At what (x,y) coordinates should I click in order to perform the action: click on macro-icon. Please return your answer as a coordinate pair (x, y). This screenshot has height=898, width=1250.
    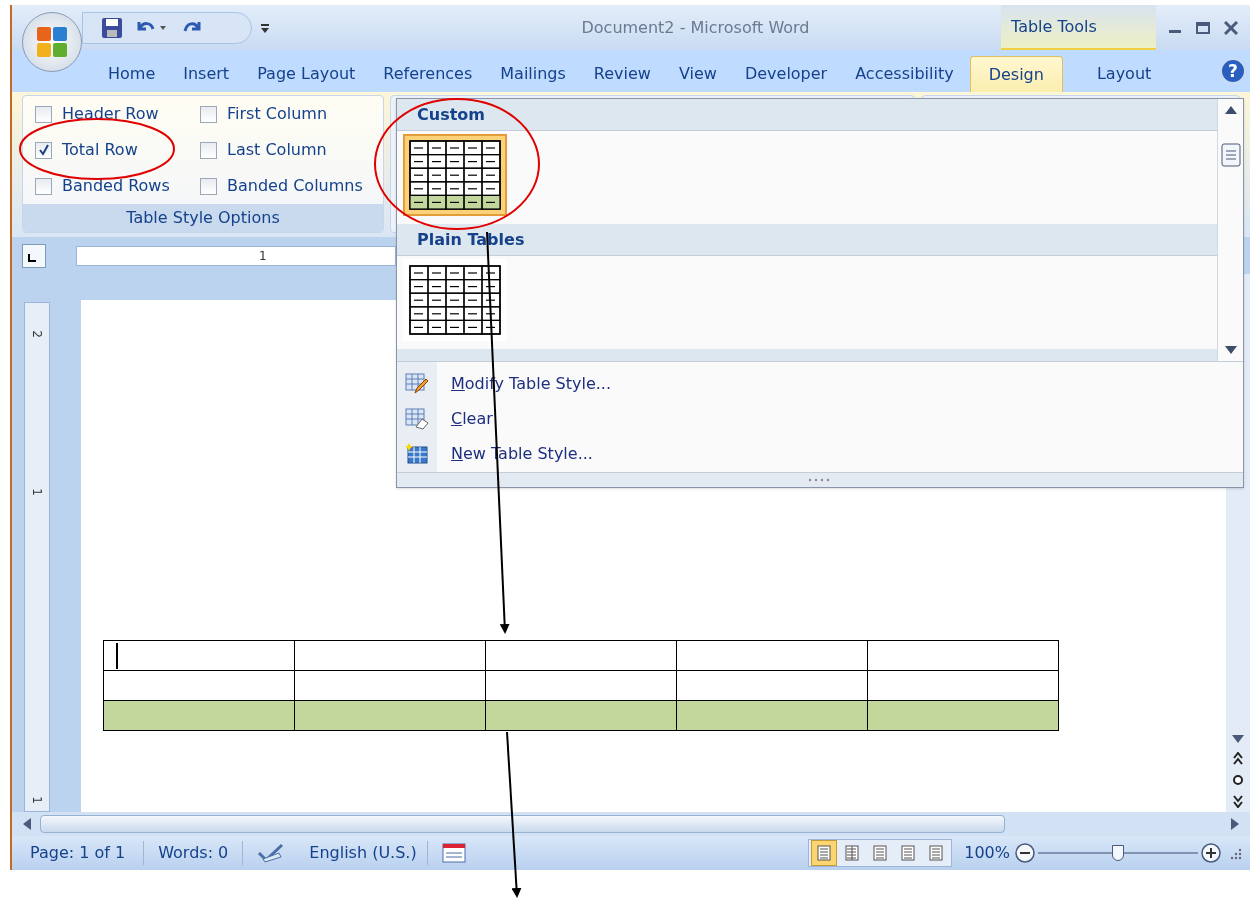
    Looking at the image, I should click on (453, 853).